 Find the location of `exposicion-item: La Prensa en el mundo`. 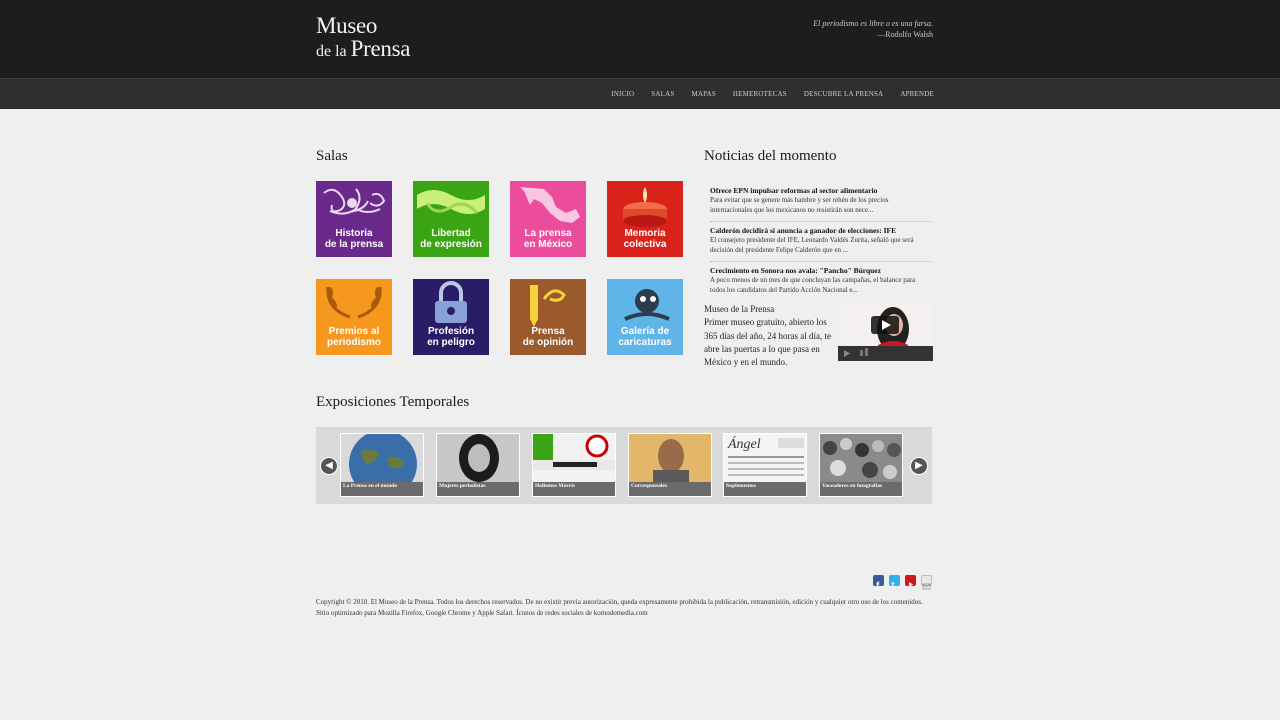

exposicion-item: La Prensa en el mundo is located at coordinates (382, 465).